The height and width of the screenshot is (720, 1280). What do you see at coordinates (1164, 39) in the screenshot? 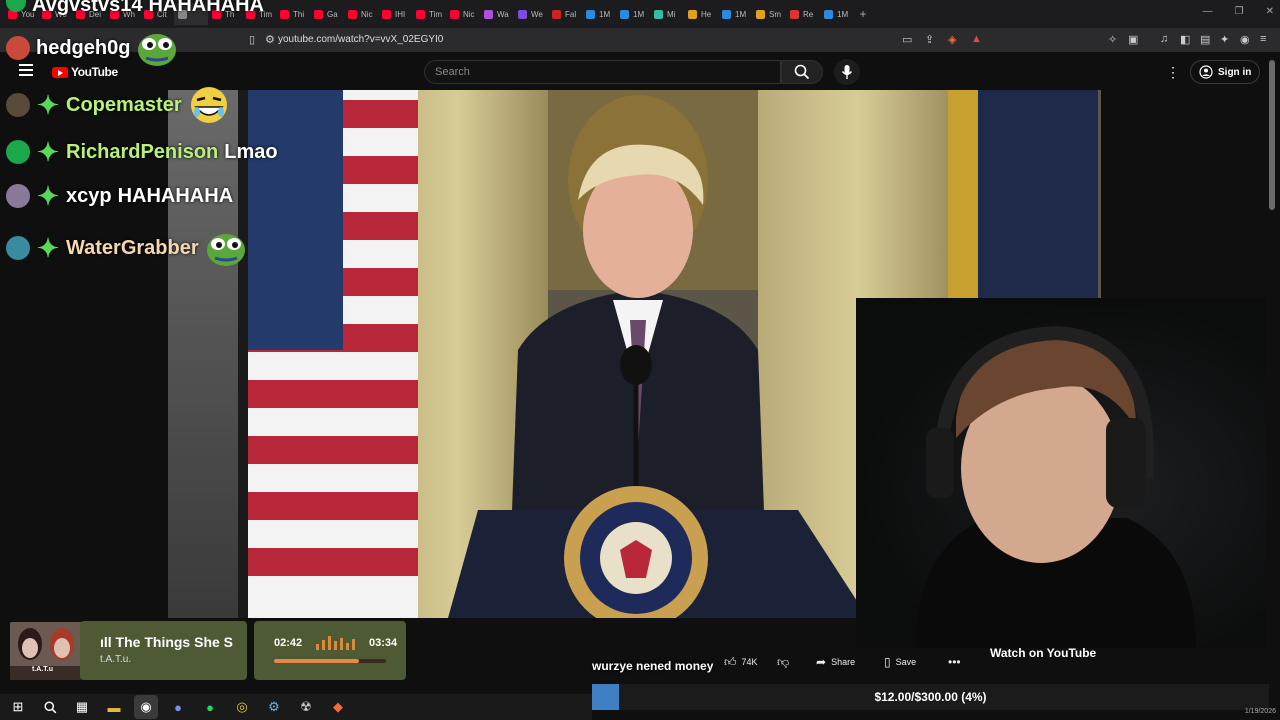
I see `music-icon: ♫` at bounding box center [1164, 39].